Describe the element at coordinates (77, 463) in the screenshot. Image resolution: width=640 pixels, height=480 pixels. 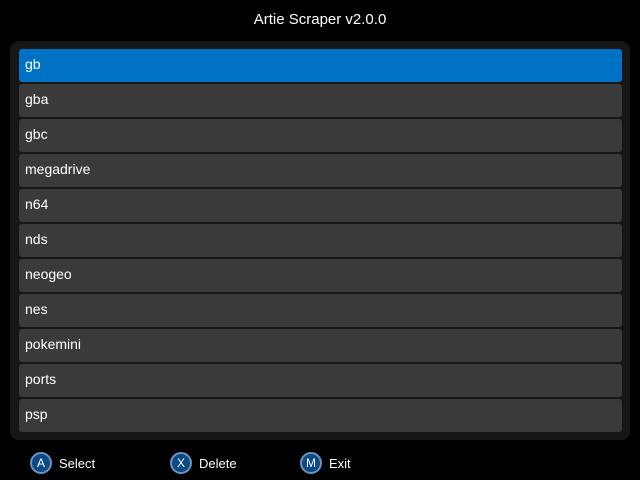
I see `select-hint-label: Select` at that location.